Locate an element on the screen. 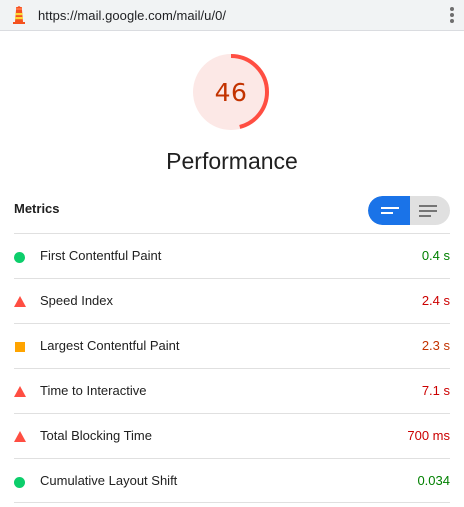 The image size is (464, 507). metric-name: Largest Contentful Paint is located at coordinates (110, 345).